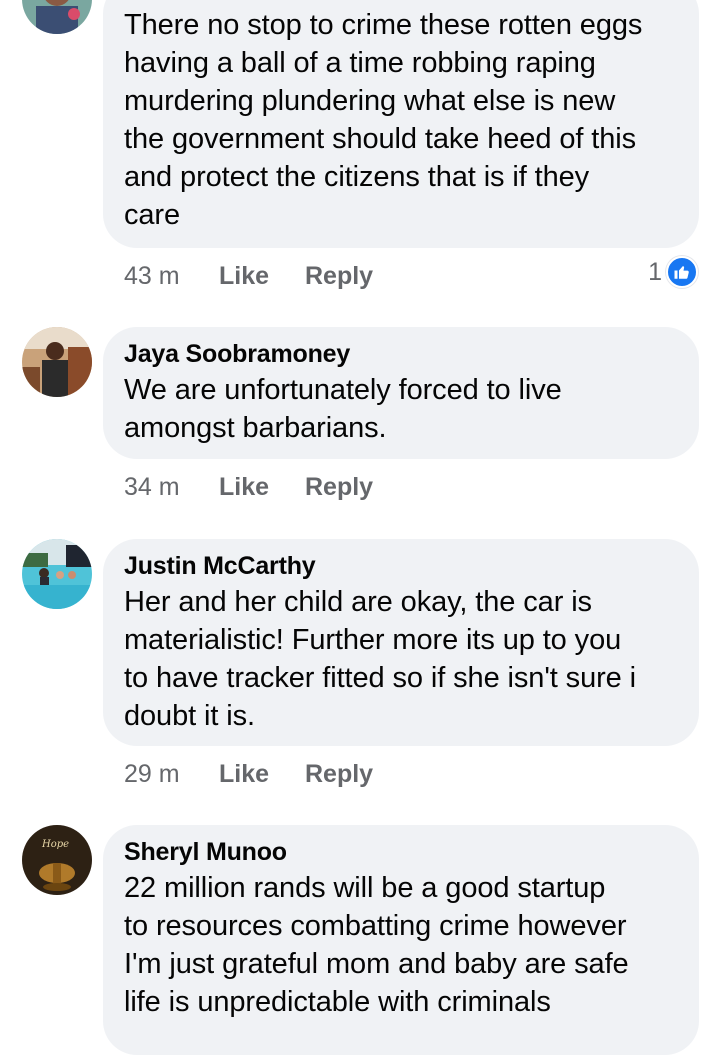 This screenshot has width=720, height=1055. I want to click on comment-author: Justin McCarthy, so click(401, 566).